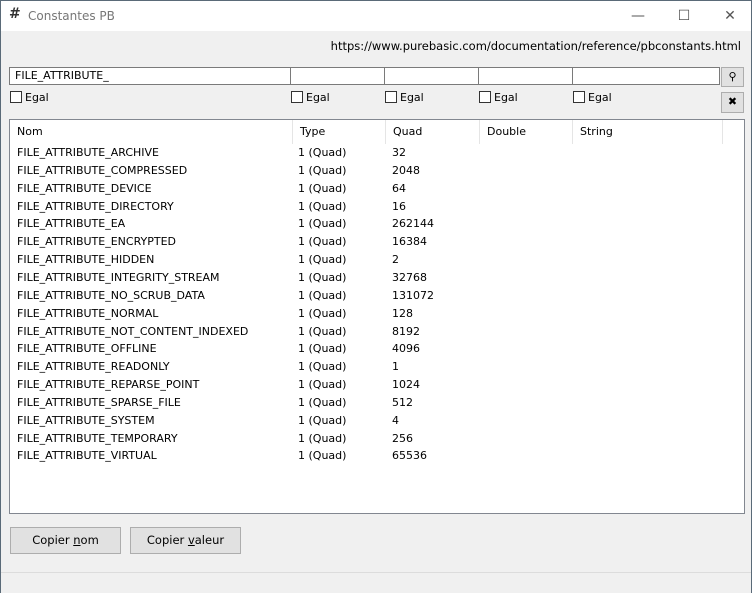 The width and height of the screenshot is (752, 593). Describe the element at coordinates (150, 76) in the screenshot. I see `filter-name-input: FILE_ATTRIBUTE_` at that location.